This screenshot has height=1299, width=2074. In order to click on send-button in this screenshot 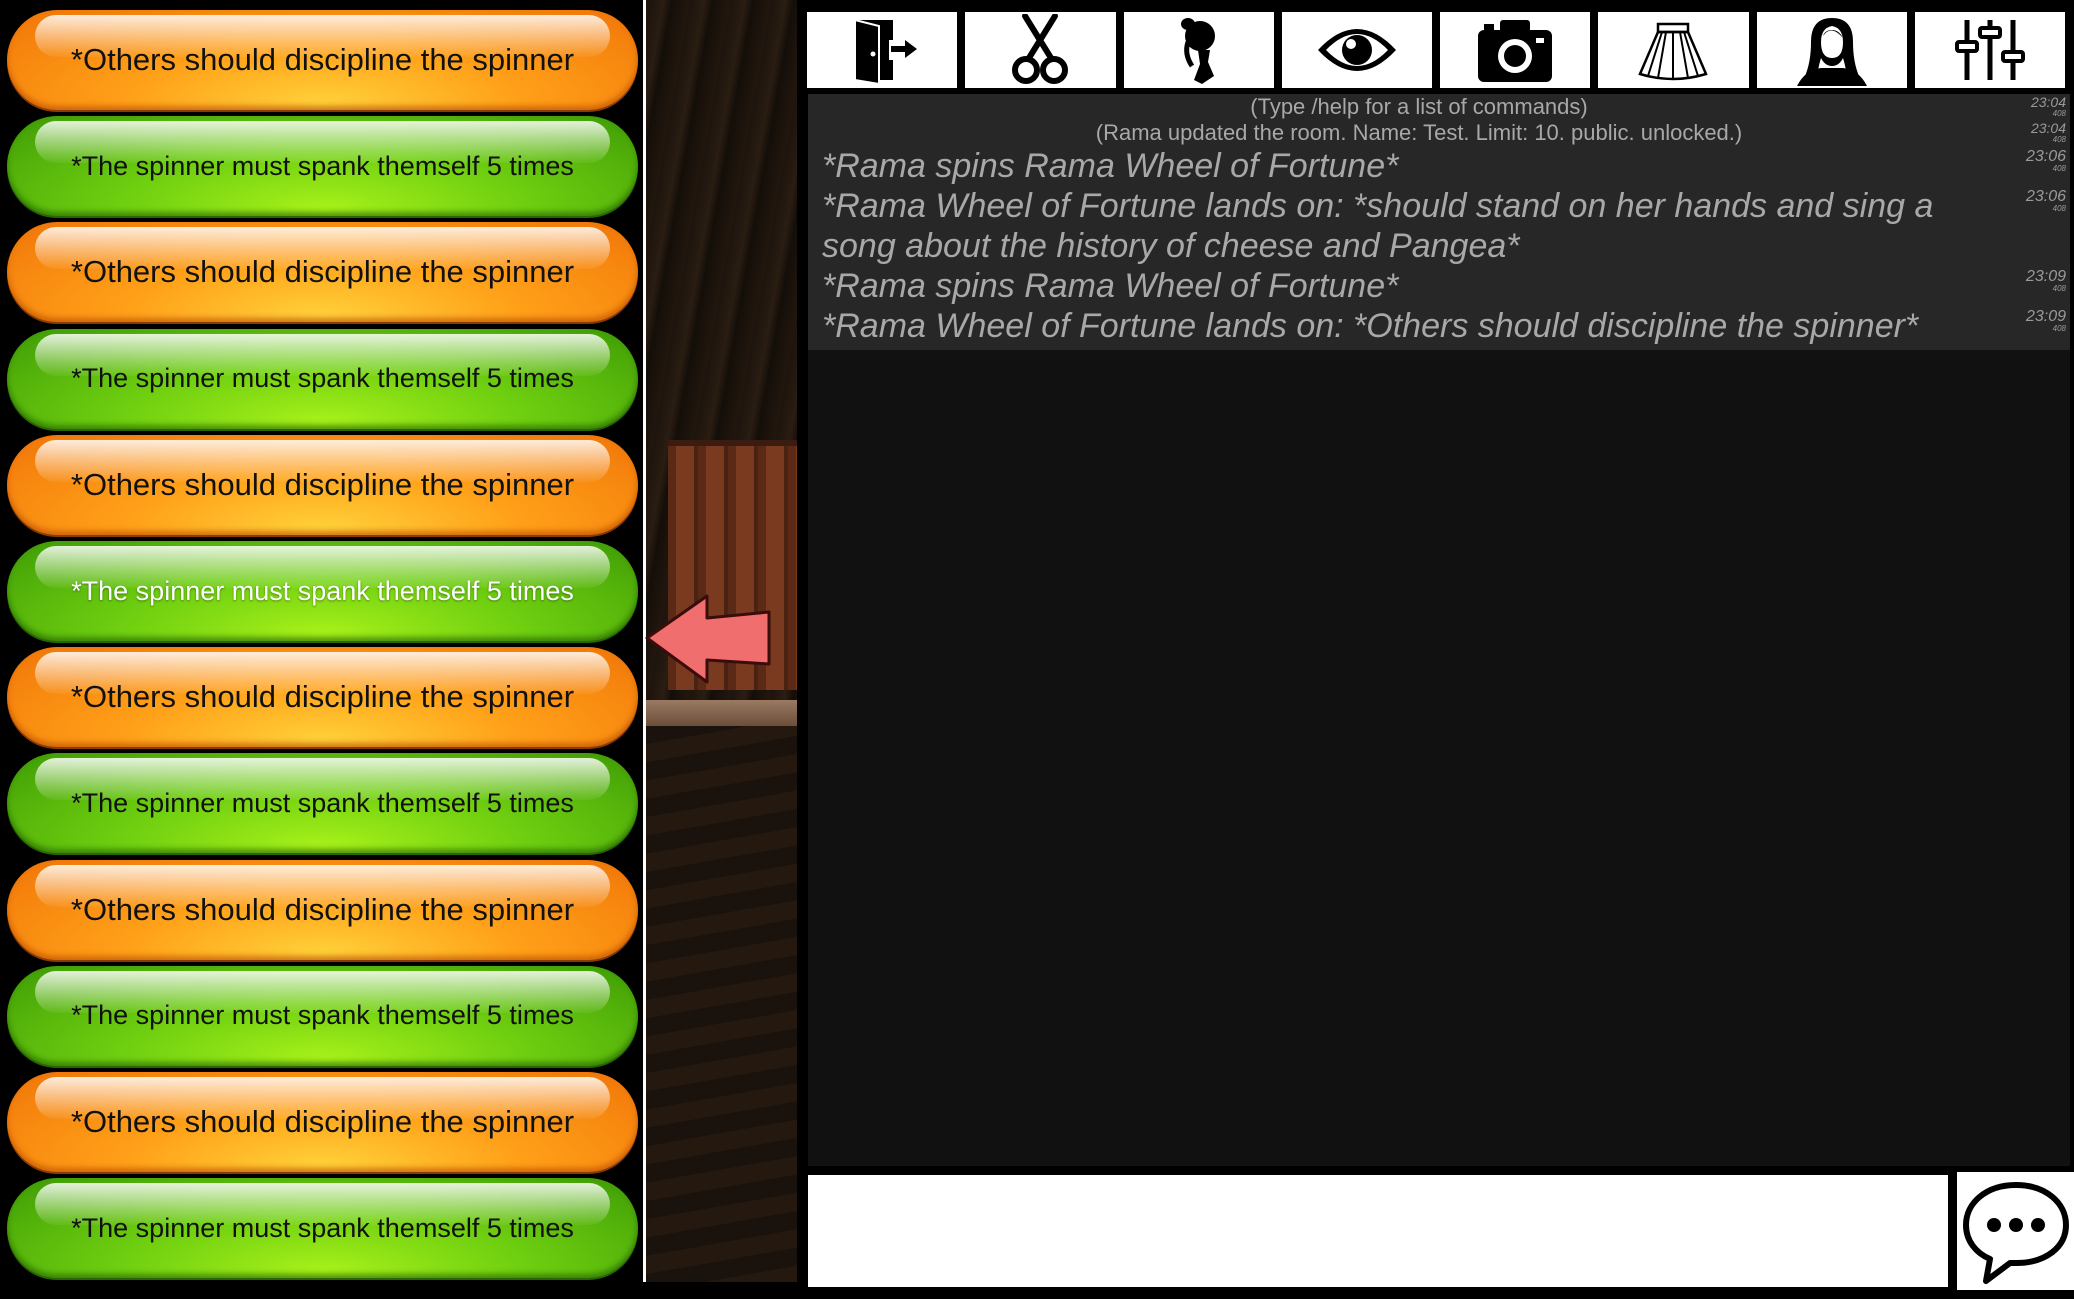, I will do `click(2015, 1231)`.